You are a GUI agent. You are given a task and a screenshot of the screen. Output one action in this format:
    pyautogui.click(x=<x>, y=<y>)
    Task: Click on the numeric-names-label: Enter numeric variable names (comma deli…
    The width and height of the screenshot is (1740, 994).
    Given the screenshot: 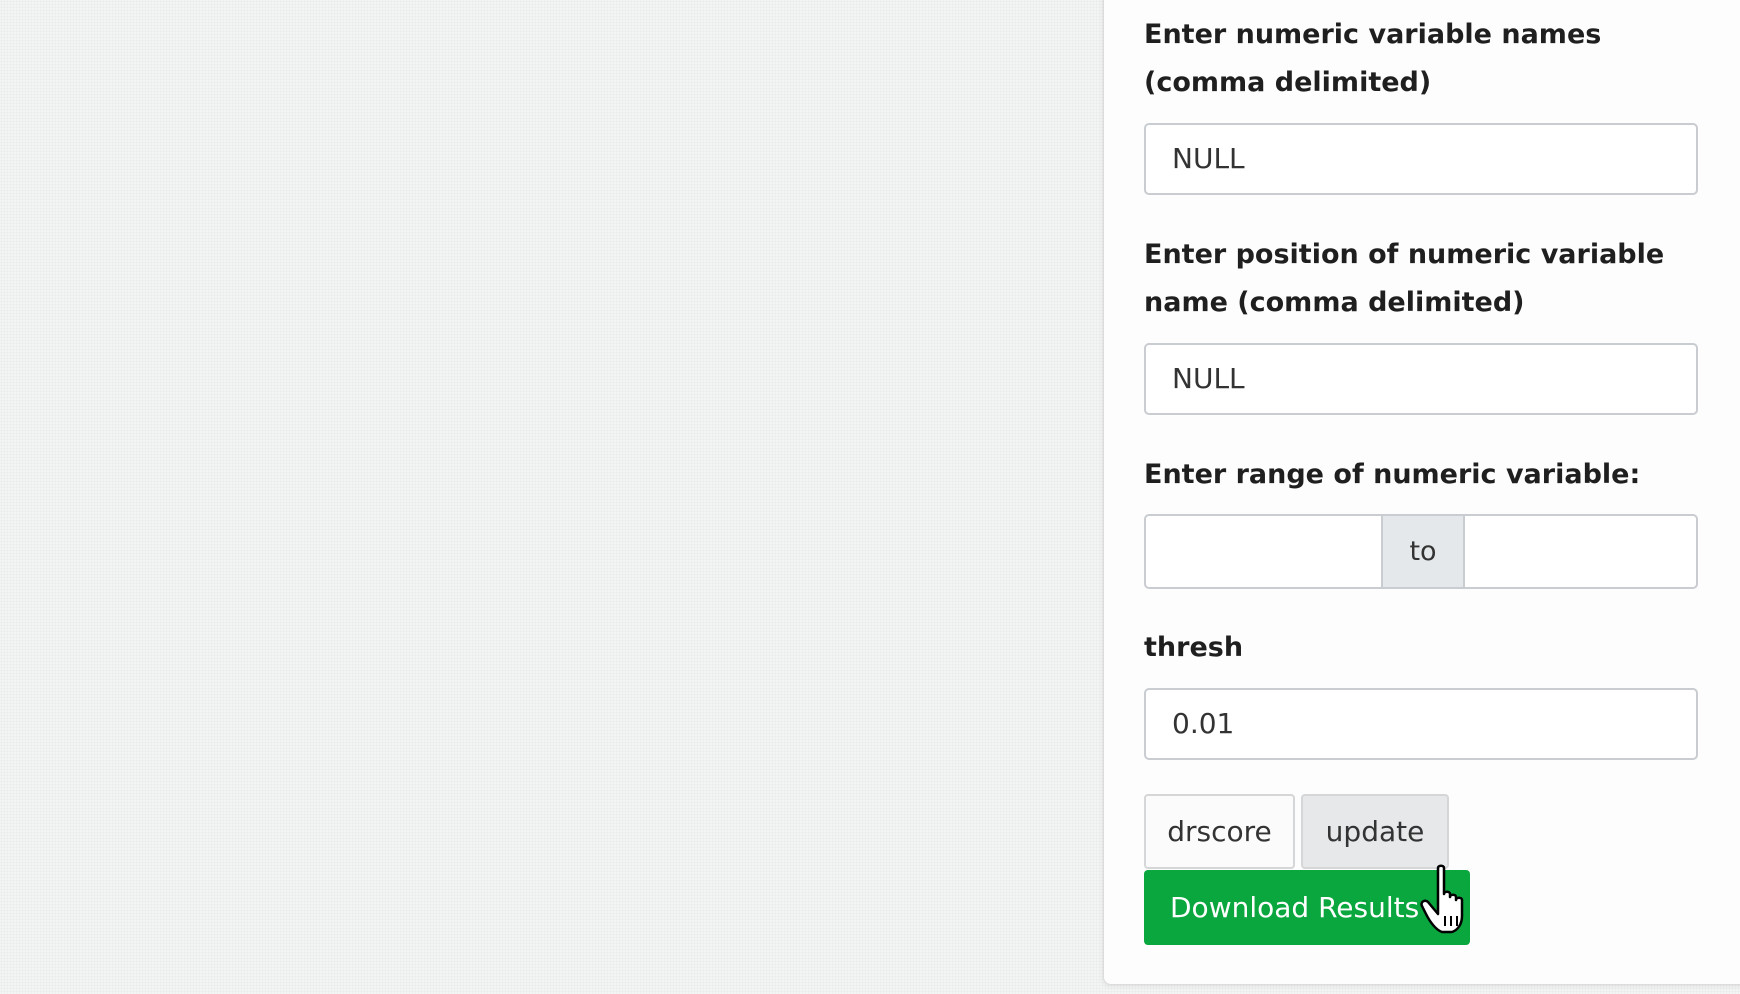 What is the action you would take?
    pyautogui.click(x=1373, y=58)
    